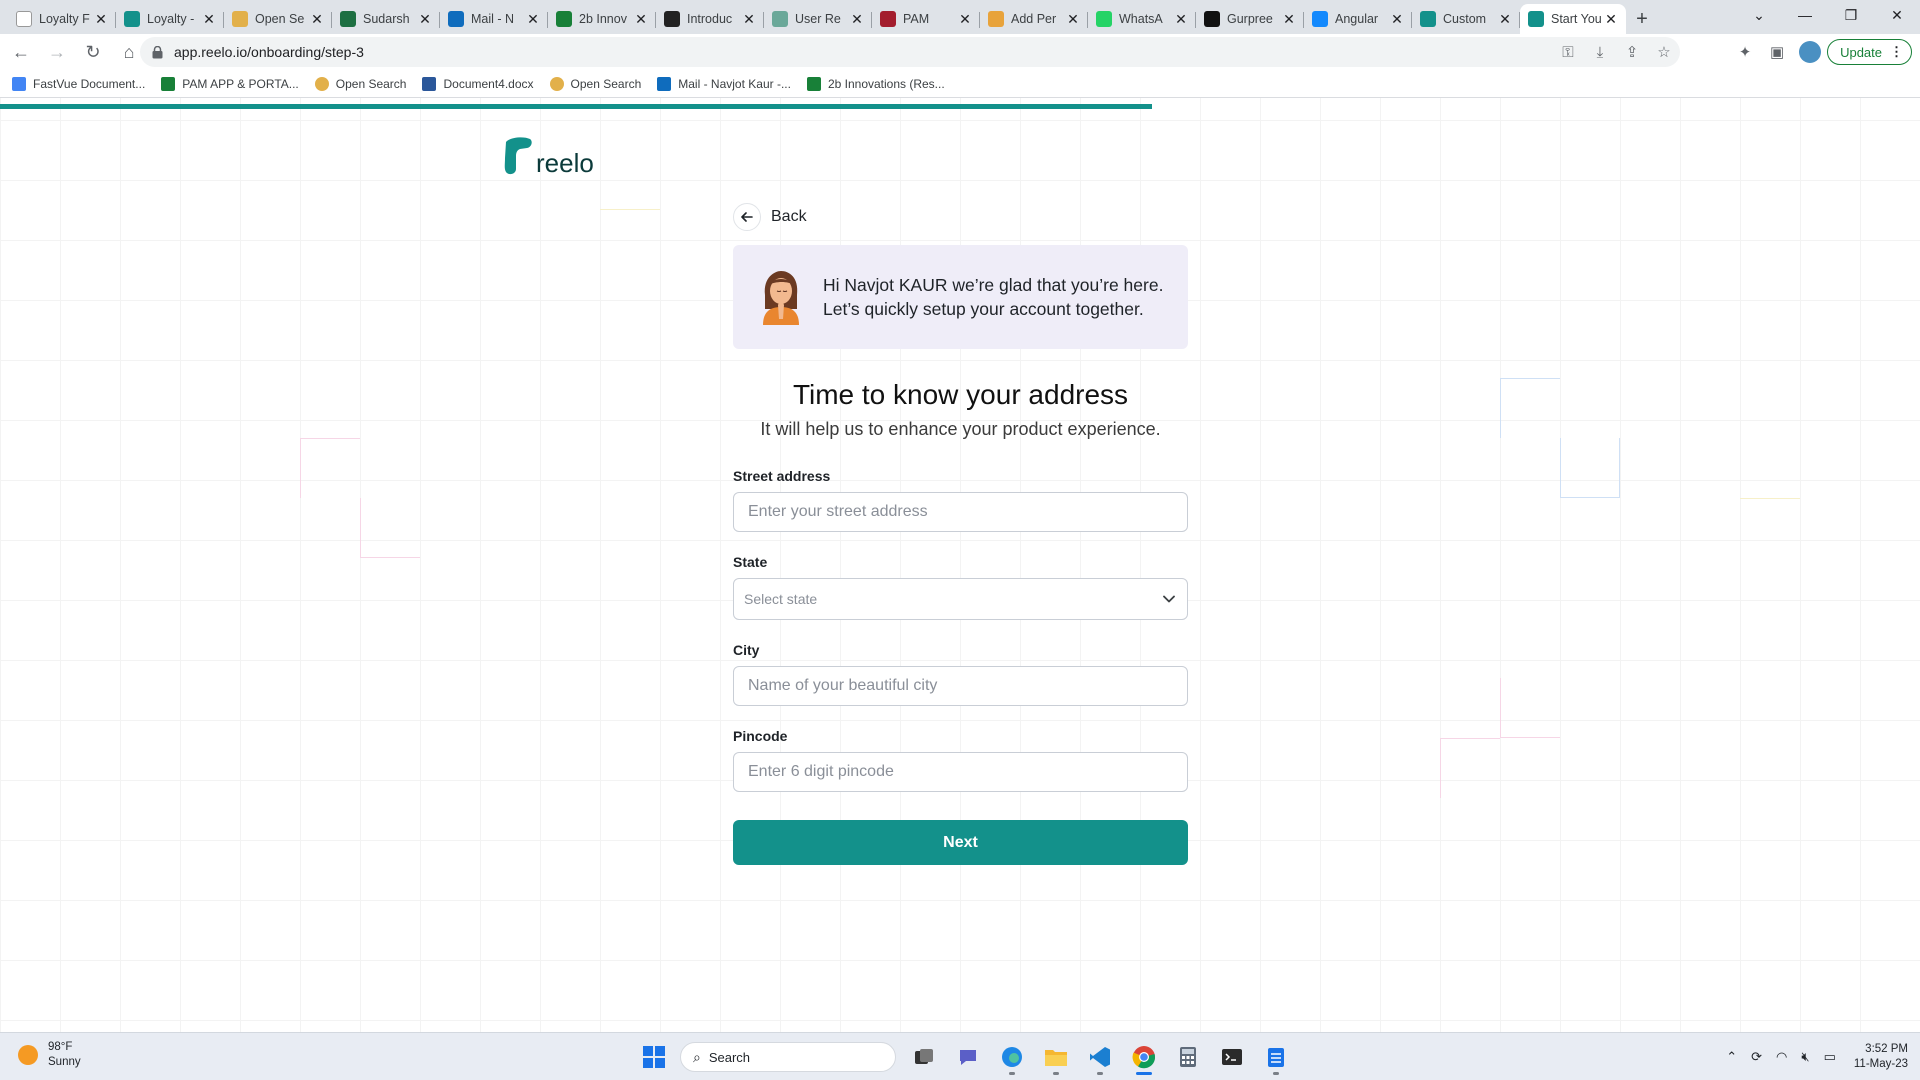  I want to click on start-icon, so click(654, 1057).